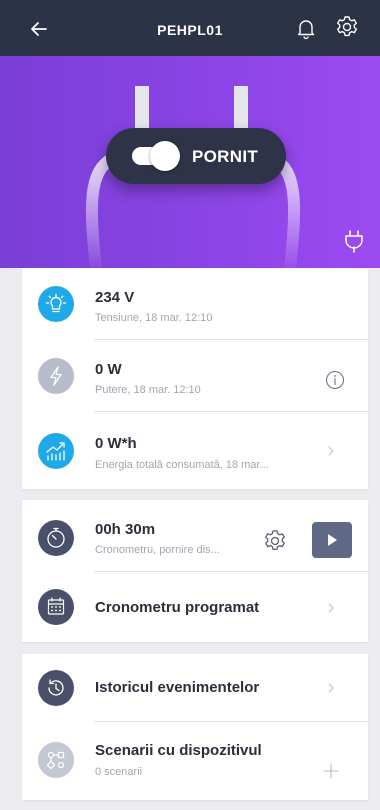  Describe the element at coordinates (56, 607) in the screenshot. I see `calendar-icon` at that location.